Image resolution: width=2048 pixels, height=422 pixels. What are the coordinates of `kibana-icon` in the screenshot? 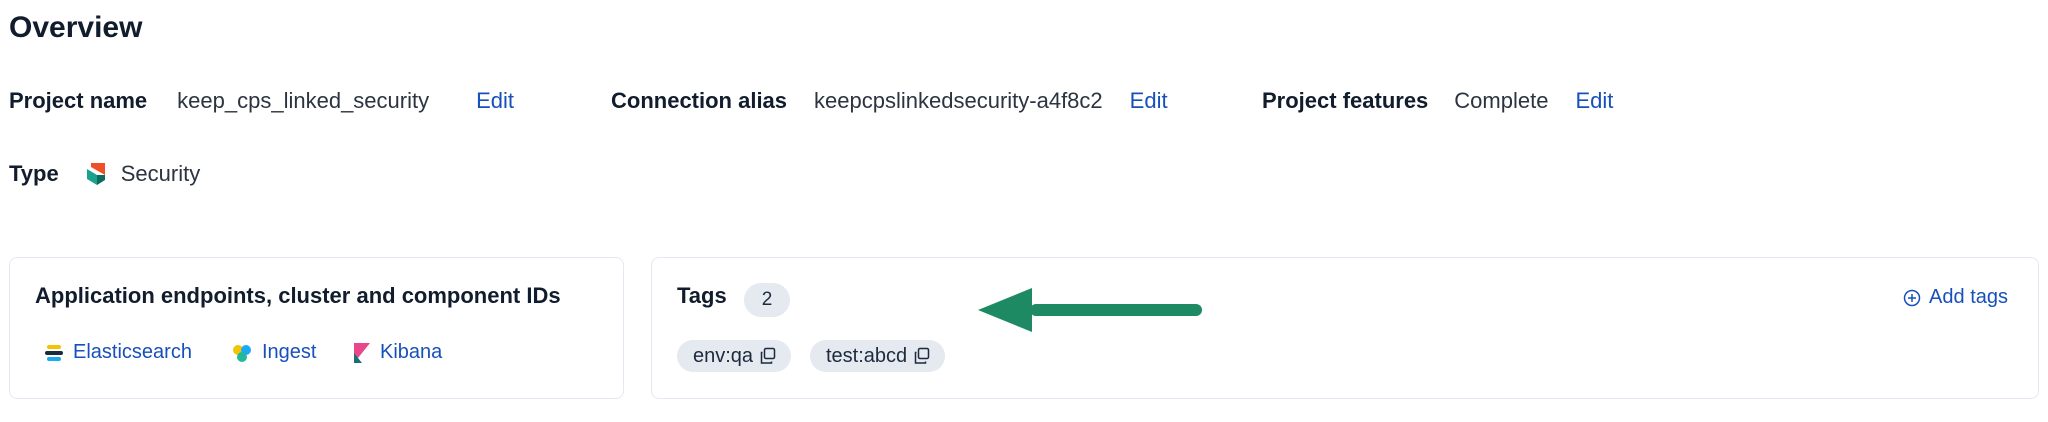 It's located at (362, 352).